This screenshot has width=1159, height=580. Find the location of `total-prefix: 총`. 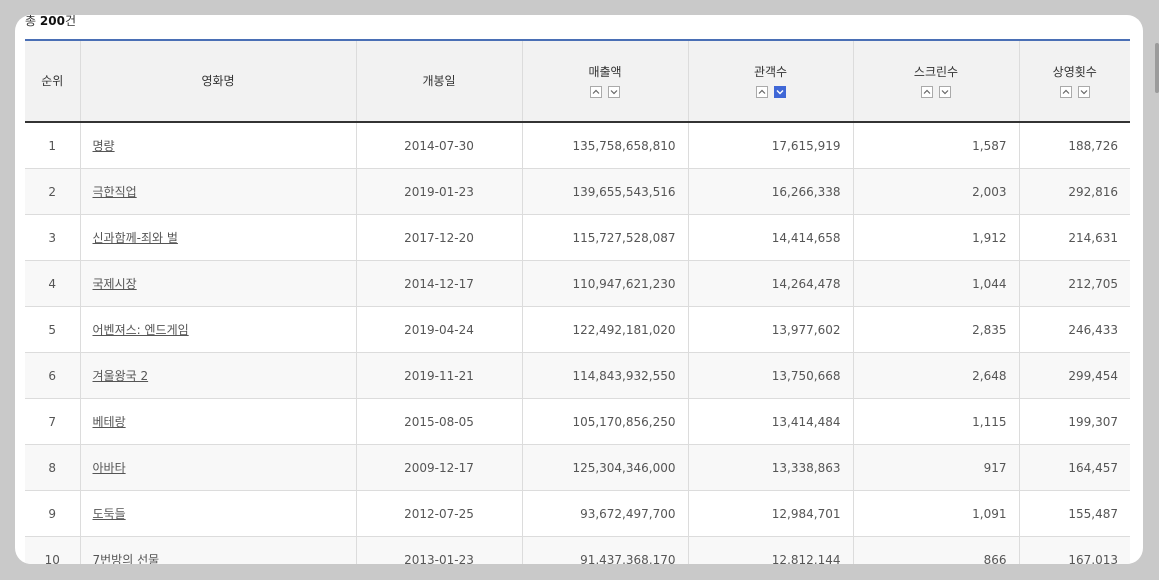

total-prefix: 총 is located at coordinates (31, 21).